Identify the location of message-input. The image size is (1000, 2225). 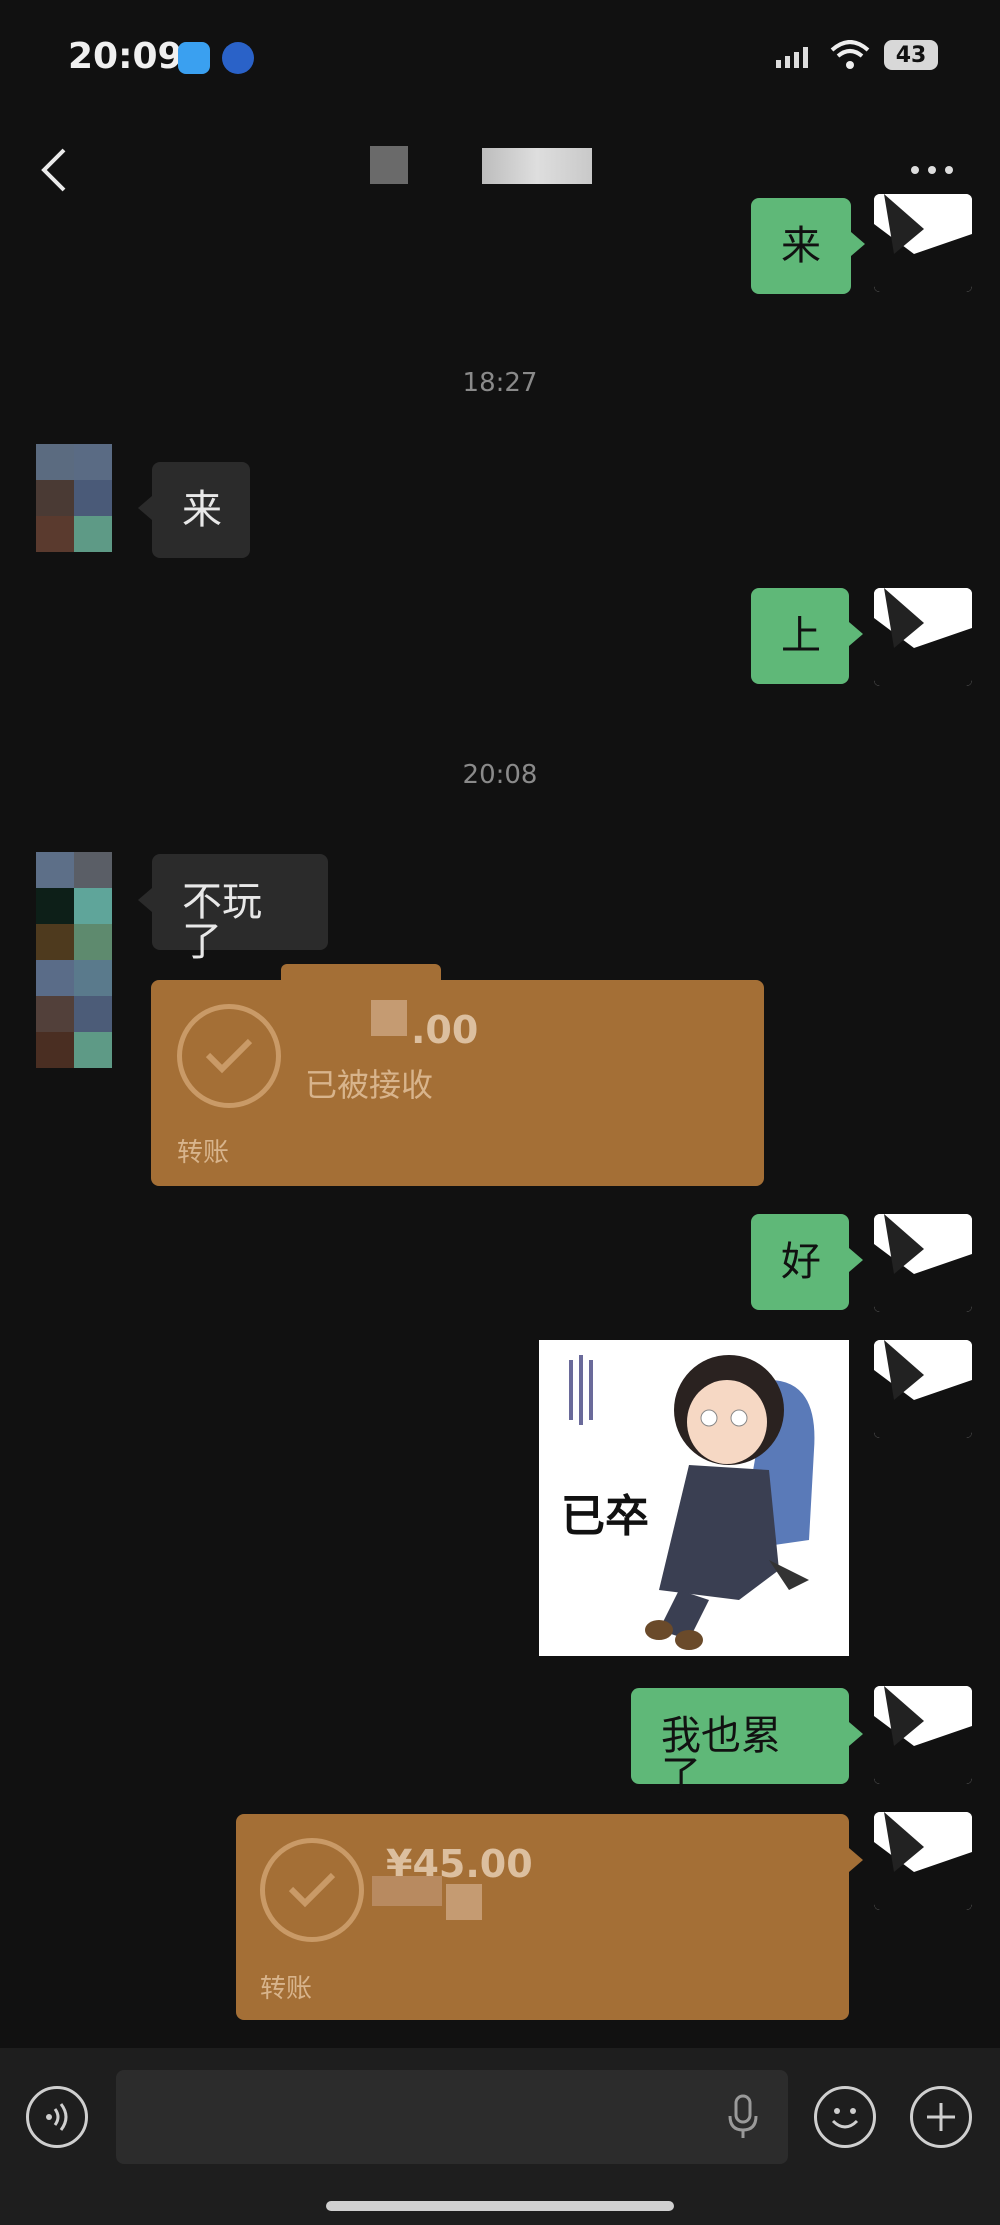
(452, 2117).